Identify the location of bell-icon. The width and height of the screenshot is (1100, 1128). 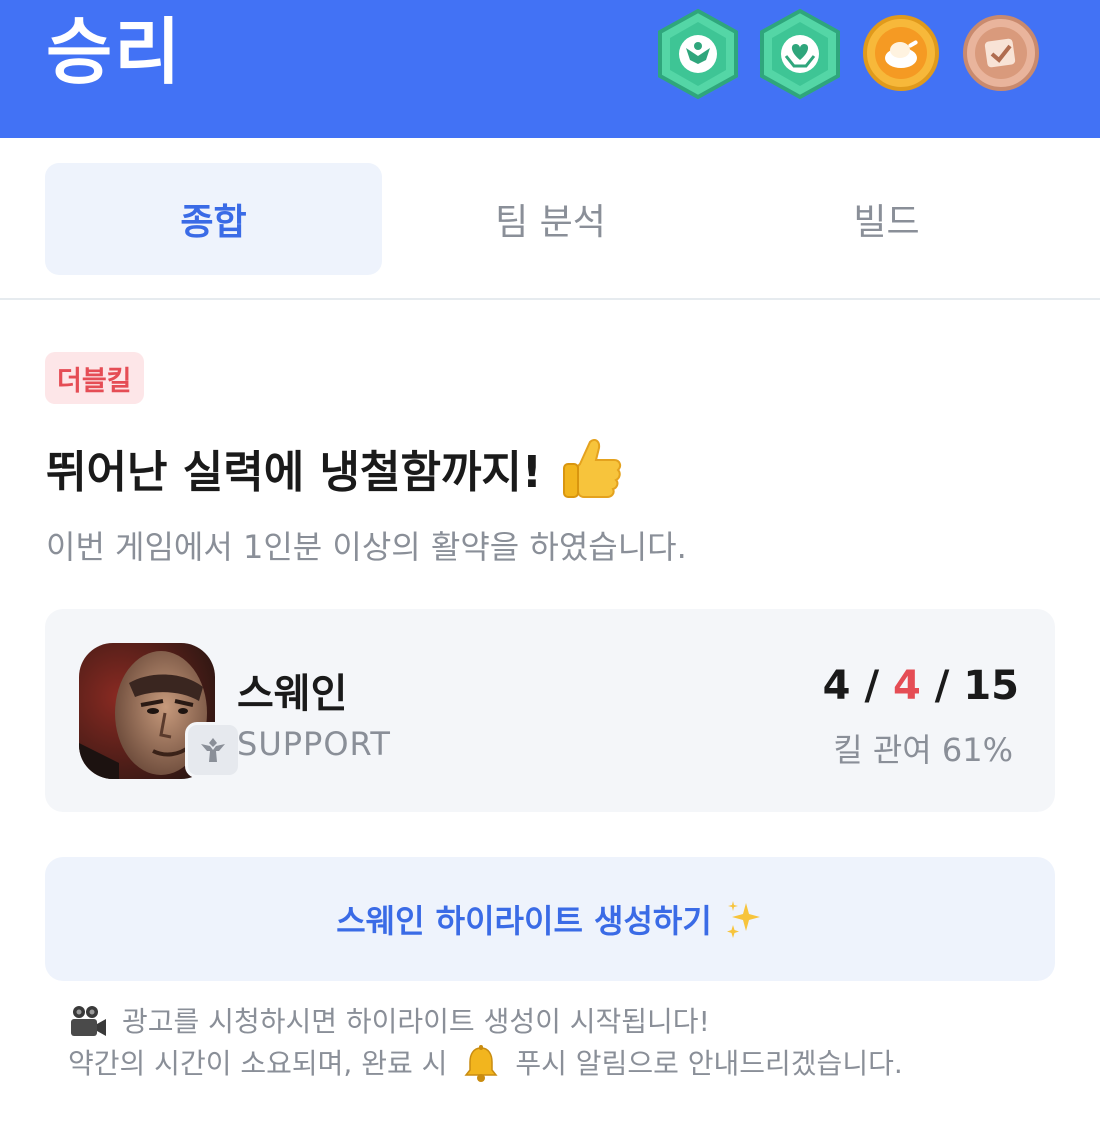
(481, 1064).